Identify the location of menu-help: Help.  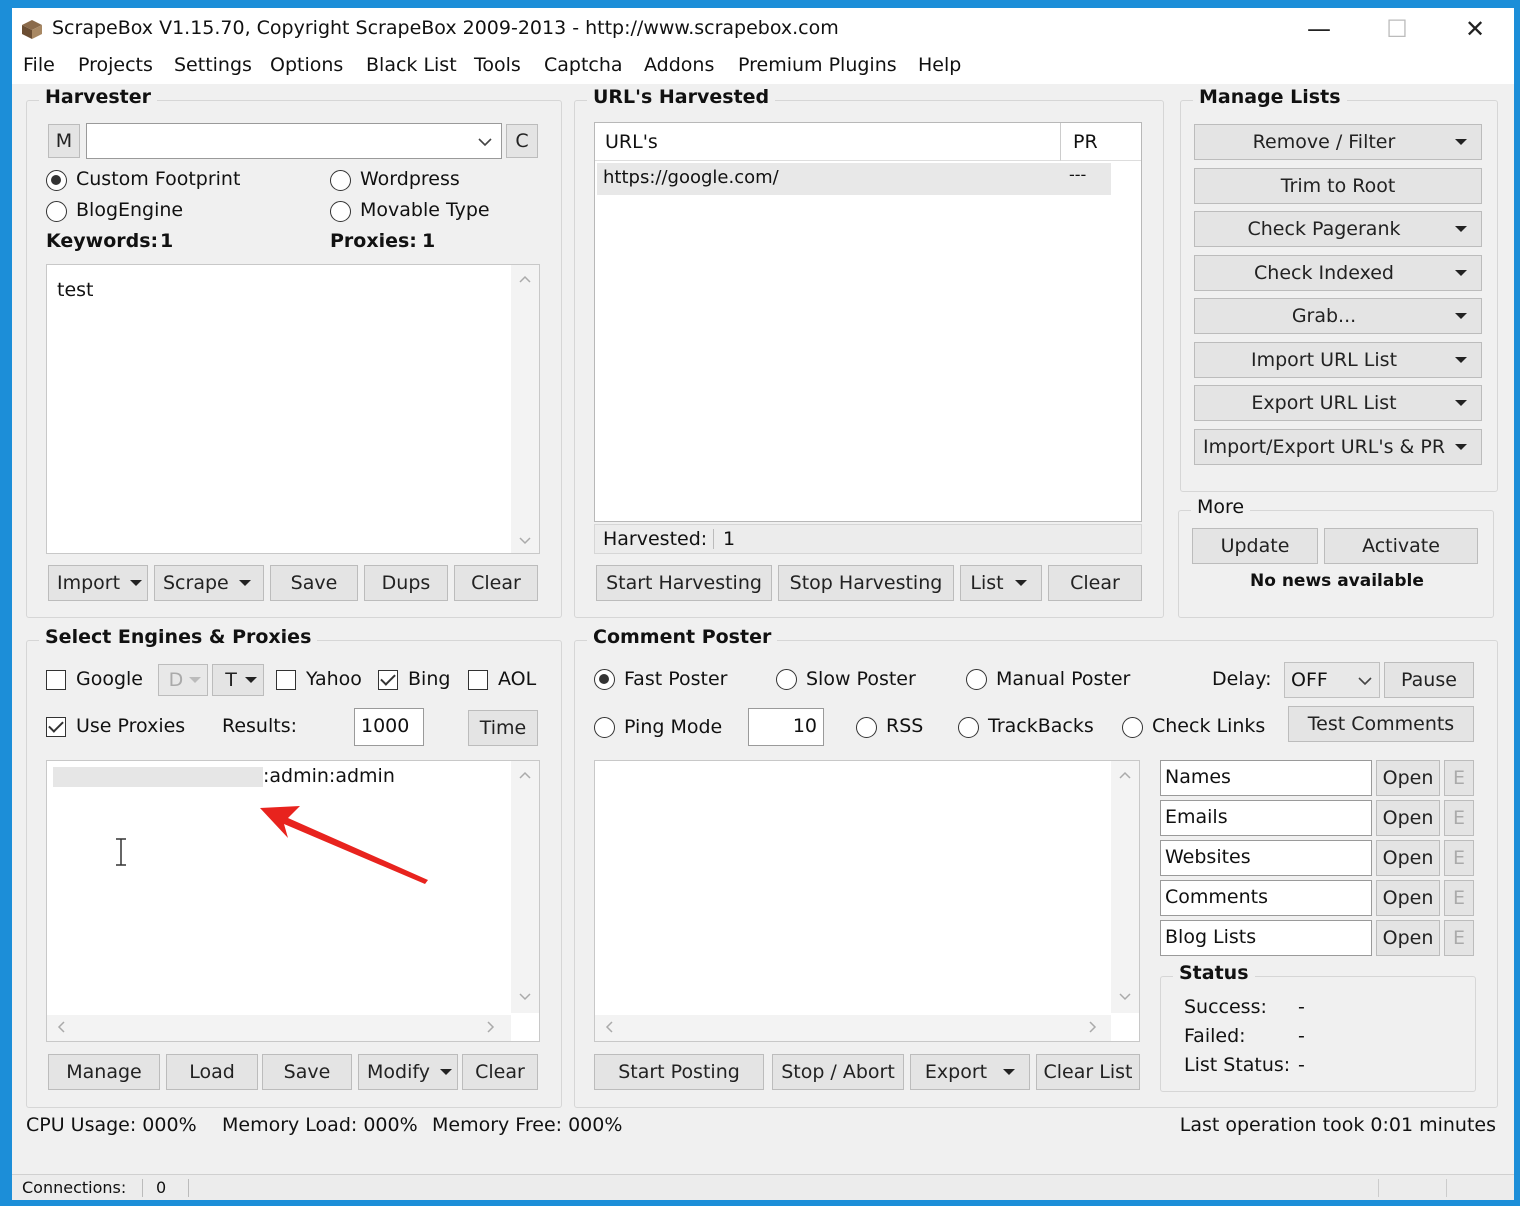
(939, 65).